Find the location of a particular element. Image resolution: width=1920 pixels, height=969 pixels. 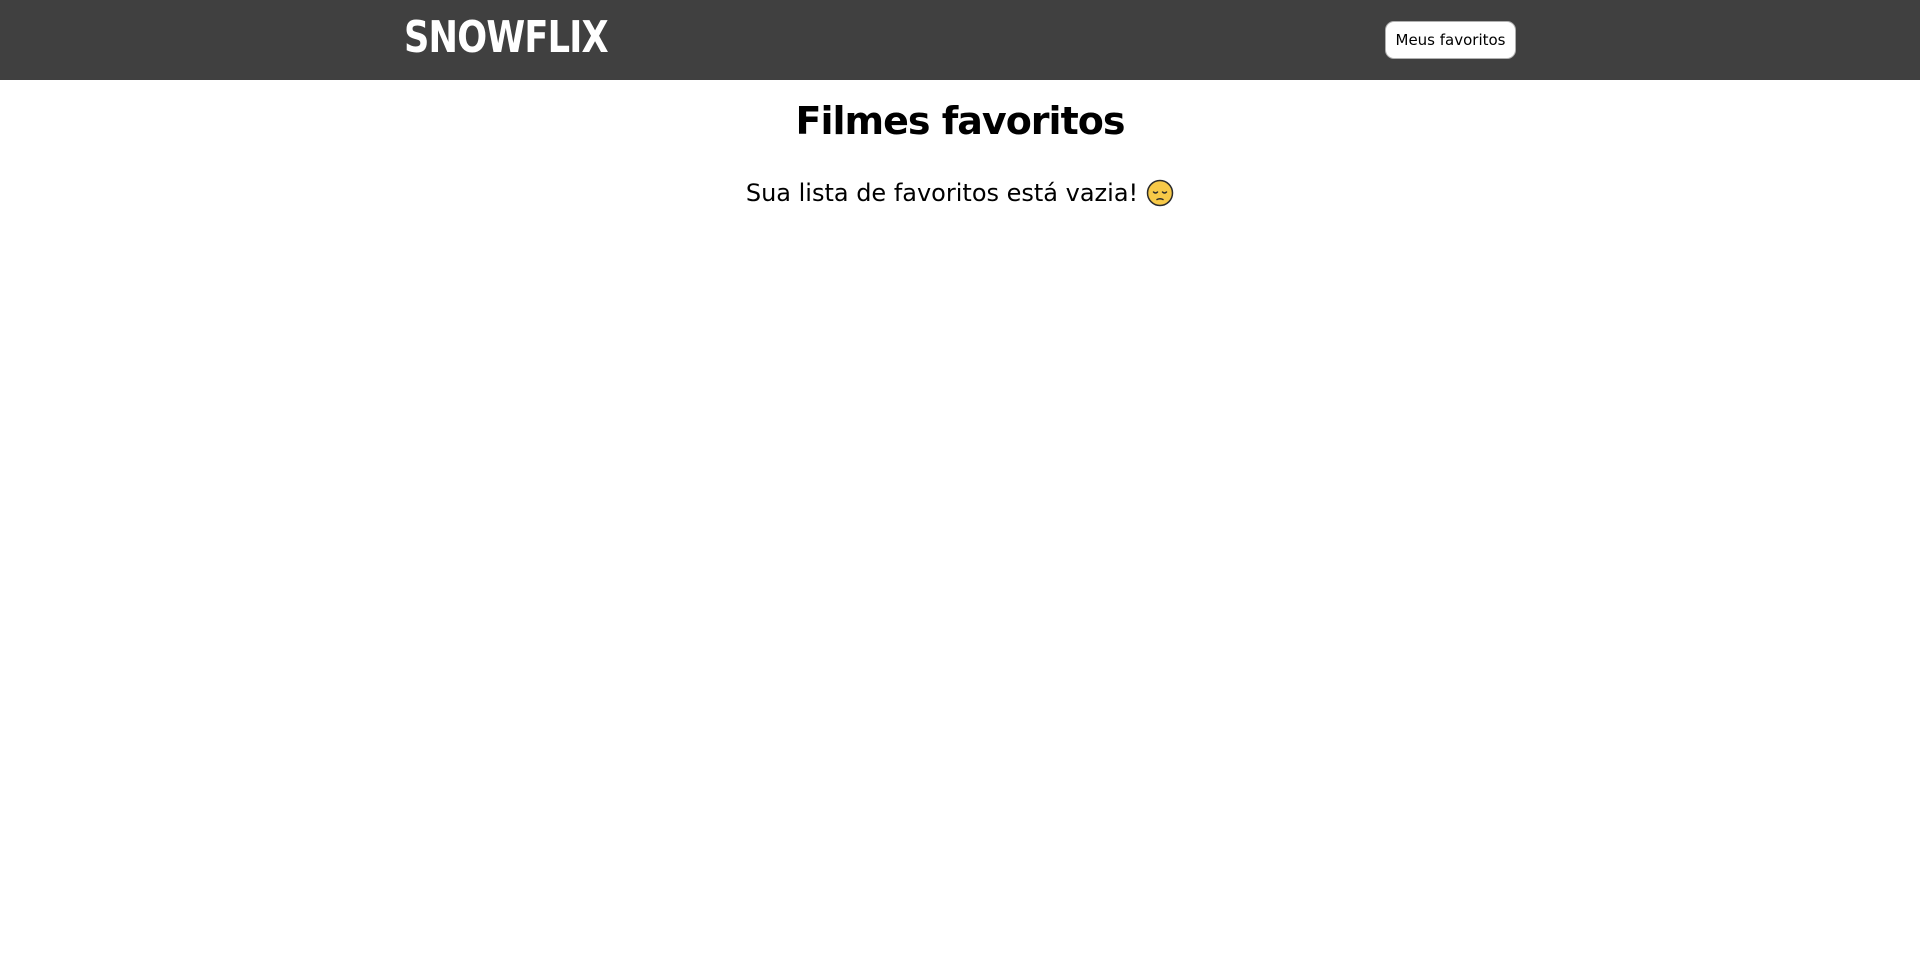

my-favorites-button: Meus favoritos is located at coordinates (1450, 40).